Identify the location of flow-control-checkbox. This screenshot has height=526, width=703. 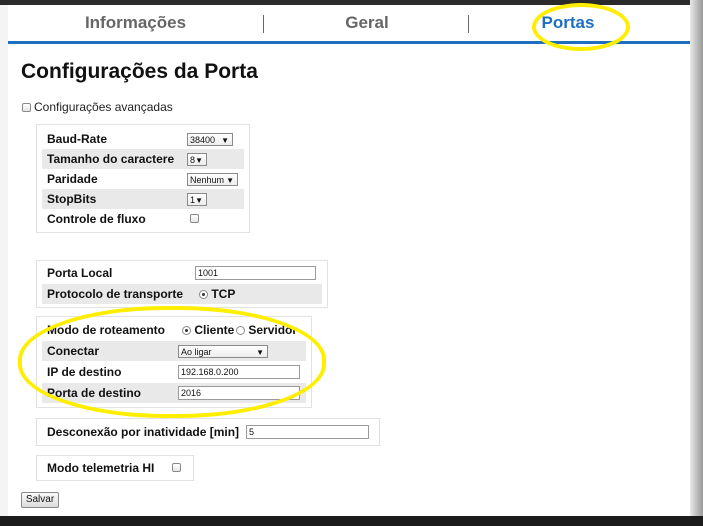
(194, 218).